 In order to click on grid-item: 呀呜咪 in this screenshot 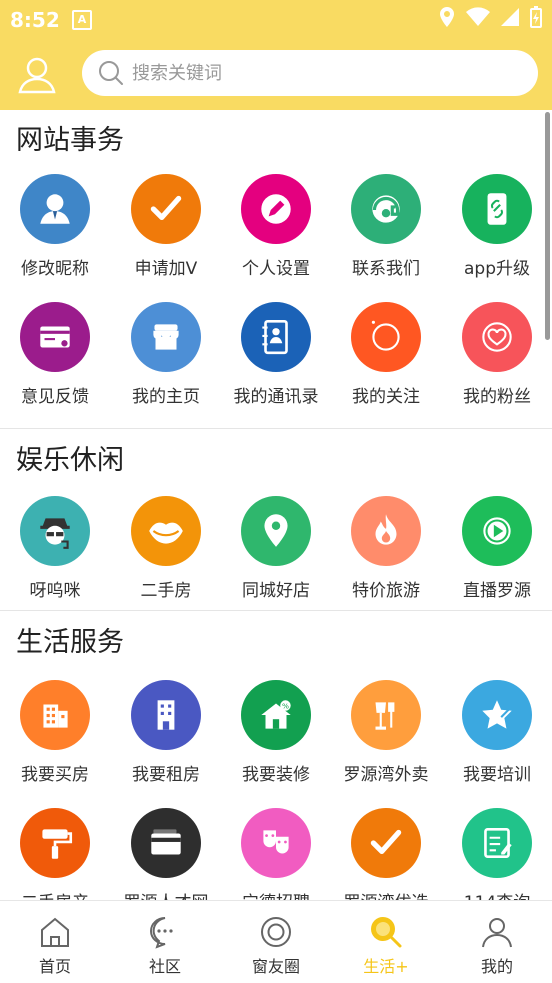, I will do `click(55, 548)`.